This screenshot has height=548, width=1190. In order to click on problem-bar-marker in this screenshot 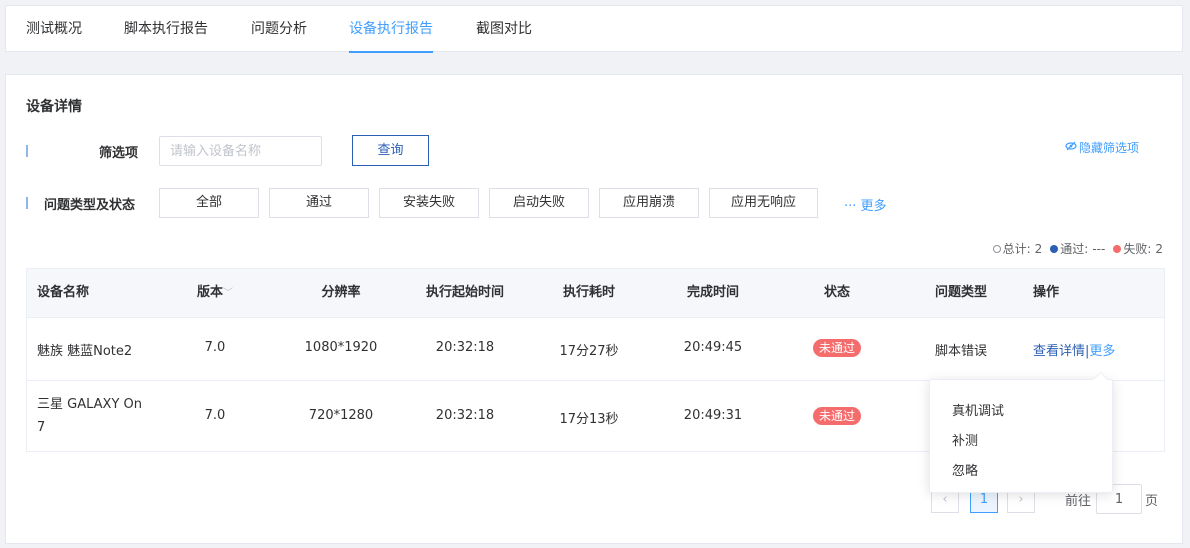, I will do `click(27, 203)`.